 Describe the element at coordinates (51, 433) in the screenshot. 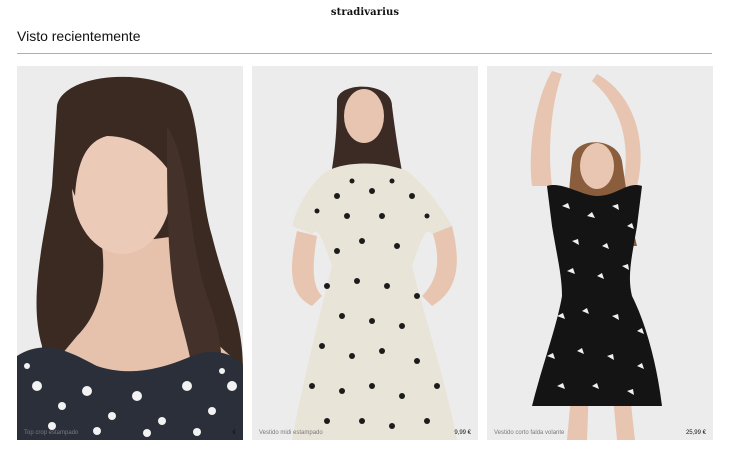

I see `product-name: Top crop estampado` at that location.